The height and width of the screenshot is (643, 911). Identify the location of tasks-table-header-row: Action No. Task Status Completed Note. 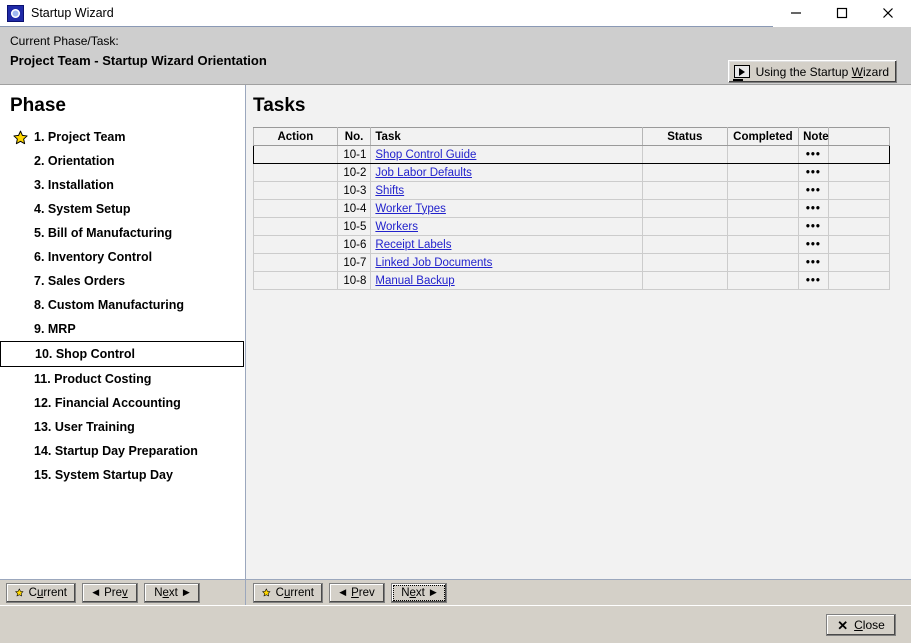
(572, 136).